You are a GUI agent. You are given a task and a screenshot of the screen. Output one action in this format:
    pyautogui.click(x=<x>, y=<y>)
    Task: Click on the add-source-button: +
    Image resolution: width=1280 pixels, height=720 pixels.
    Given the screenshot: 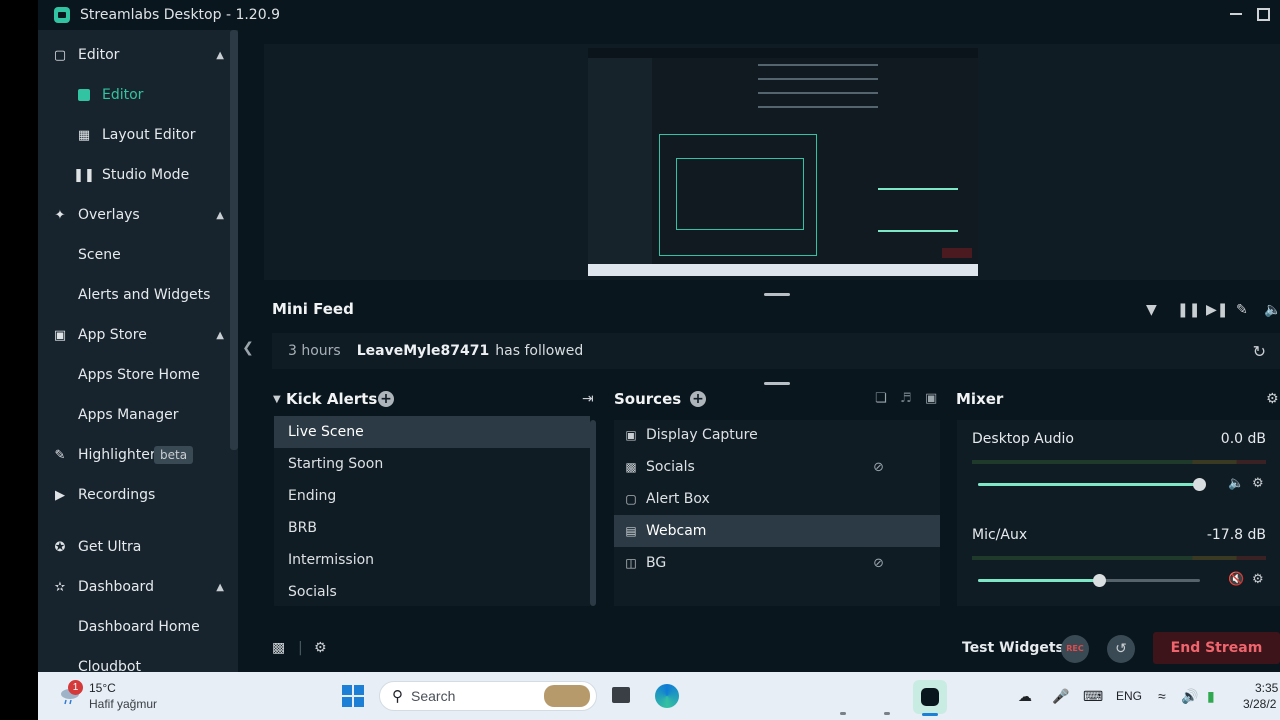 What is the action you would take?
    pyautogui.click(x=698, y=399)
    